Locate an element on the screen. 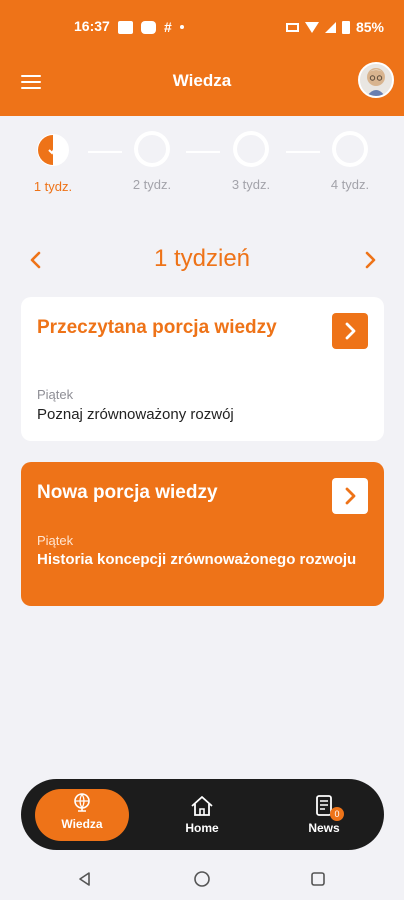  home-icon is located at coordinates (202, 806).